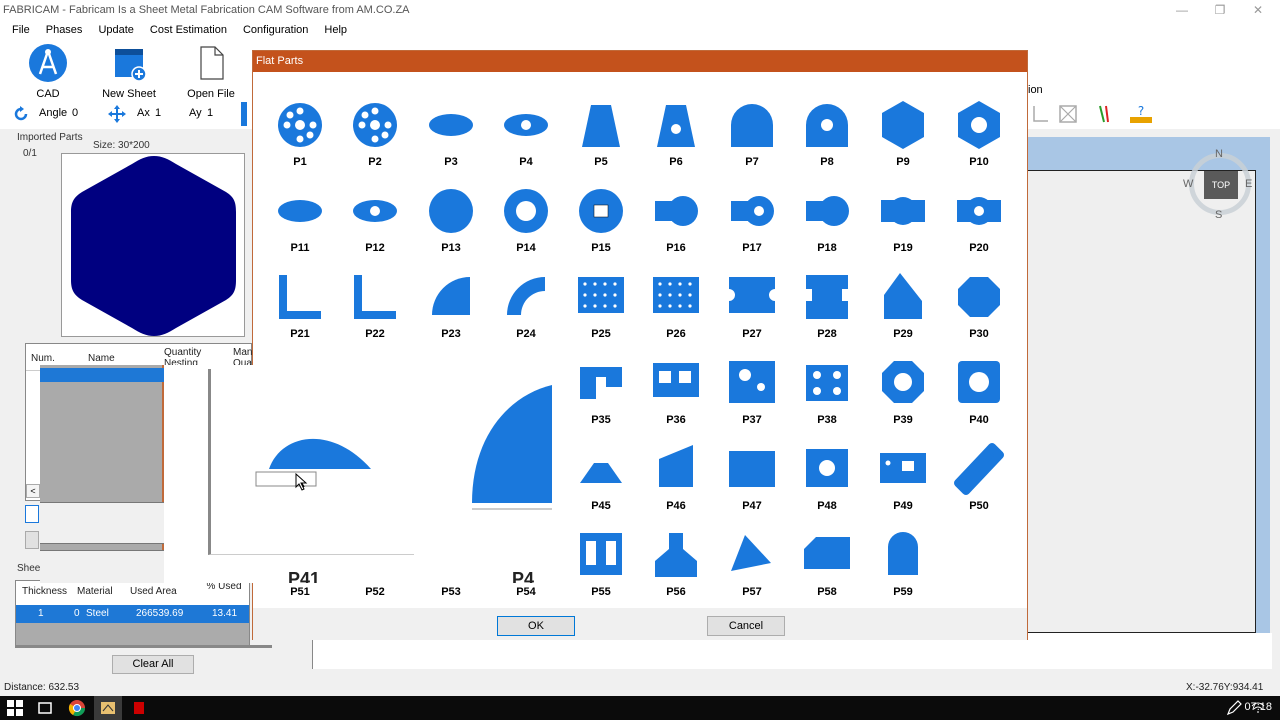  What do you see at coordinates (211, 71) in the screenshot?
I see `open-file-button: Open File` at bounding box center [211, 71].